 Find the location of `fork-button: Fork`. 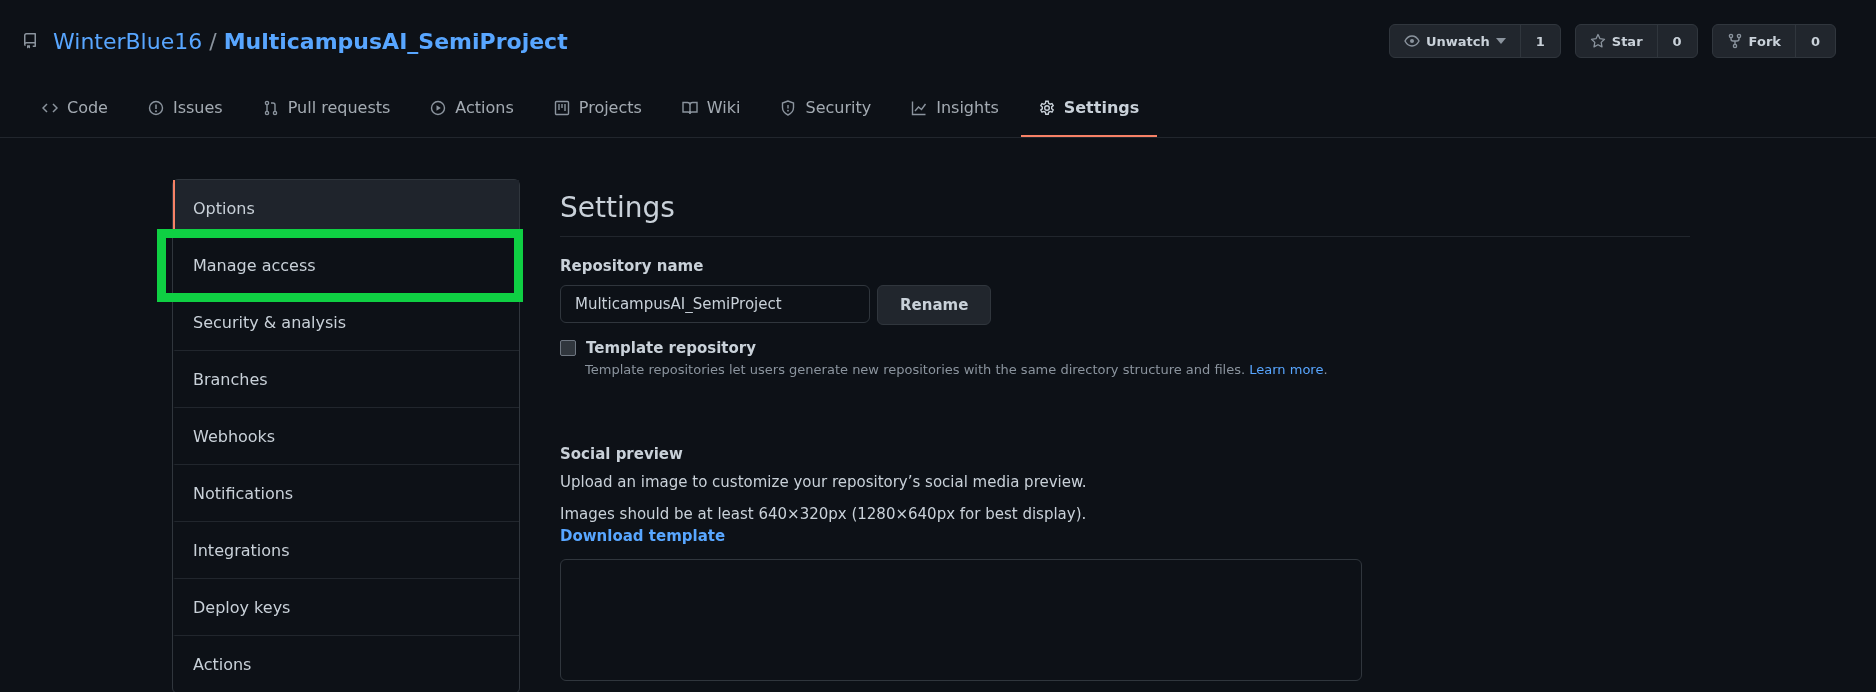

fork-button: Fork is located at coordinates (1753, 41).